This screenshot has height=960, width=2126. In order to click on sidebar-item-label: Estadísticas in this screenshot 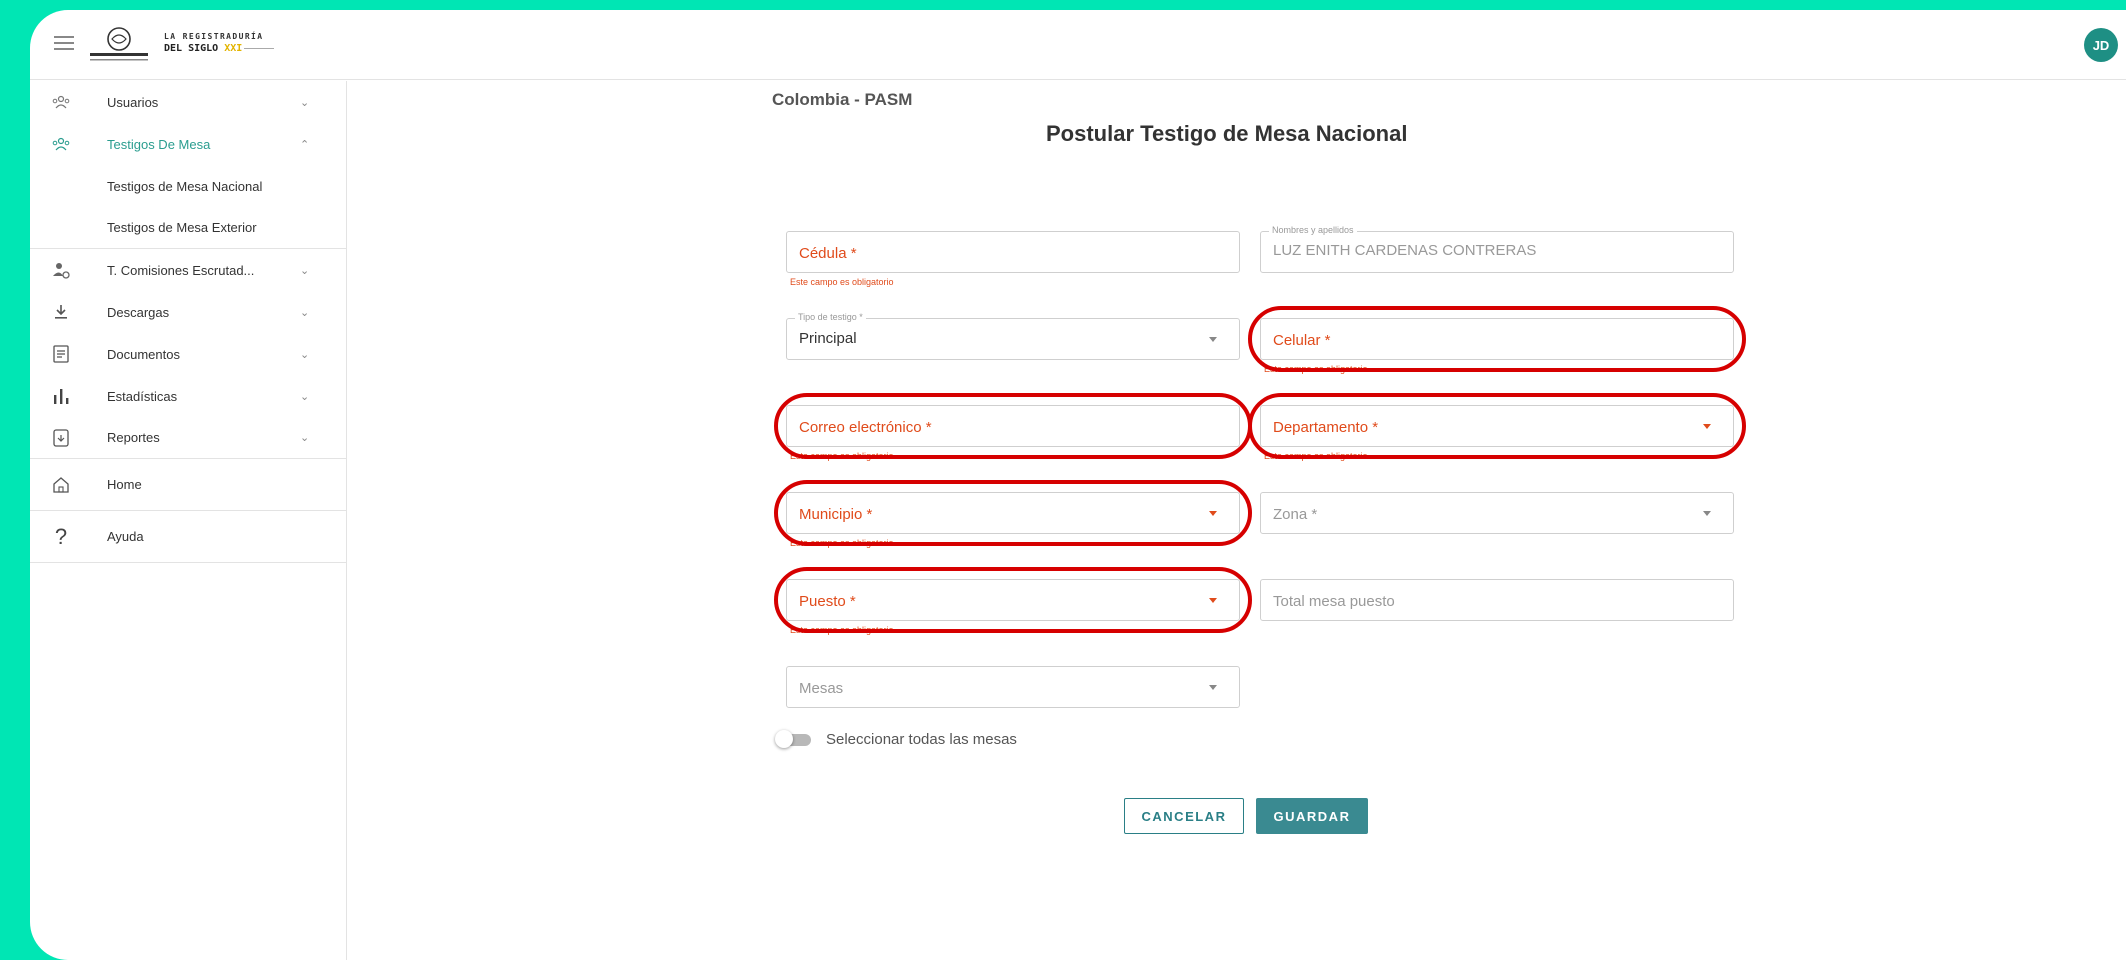, I will do `click(142, 396)`.